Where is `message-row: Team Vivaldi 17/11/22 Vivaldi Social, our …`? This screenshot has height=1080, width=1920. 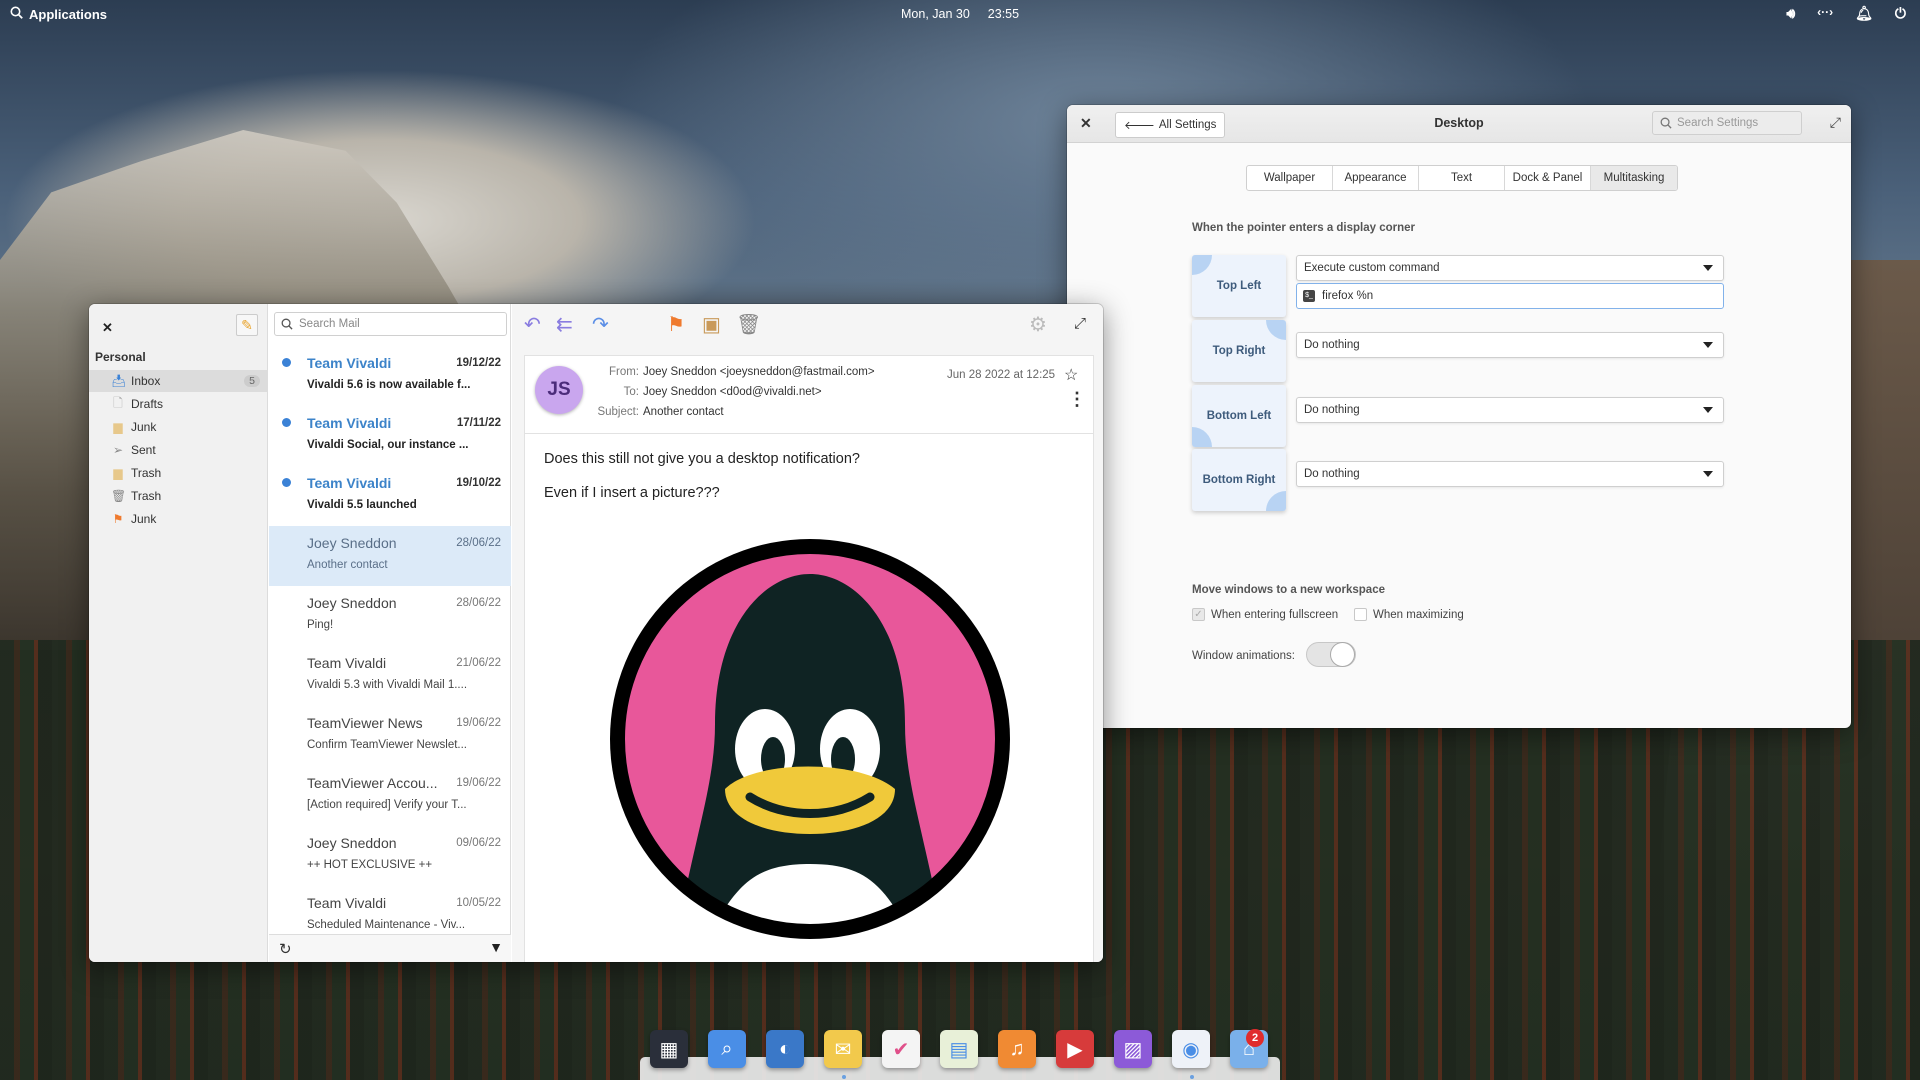
message-row: Team Vivaldi 17/11/22 Vivaldi Social, our … is located at coordinates (390, 436).